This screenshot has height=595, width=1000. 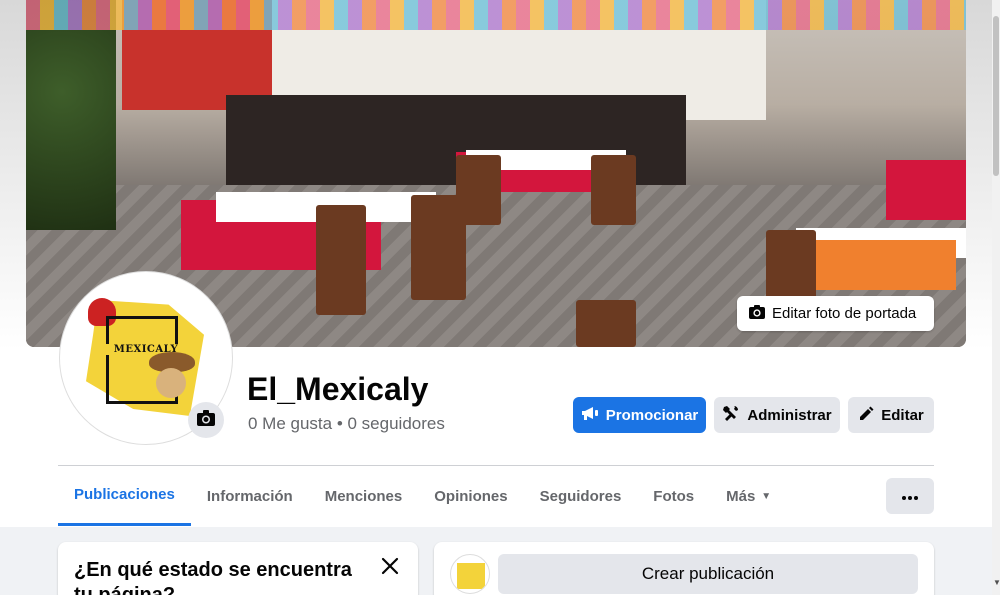 What do you see at coordinates (652, 415) in the screenshot?
I see `promote-label: Promocionar` at bounding box center [652, 415].